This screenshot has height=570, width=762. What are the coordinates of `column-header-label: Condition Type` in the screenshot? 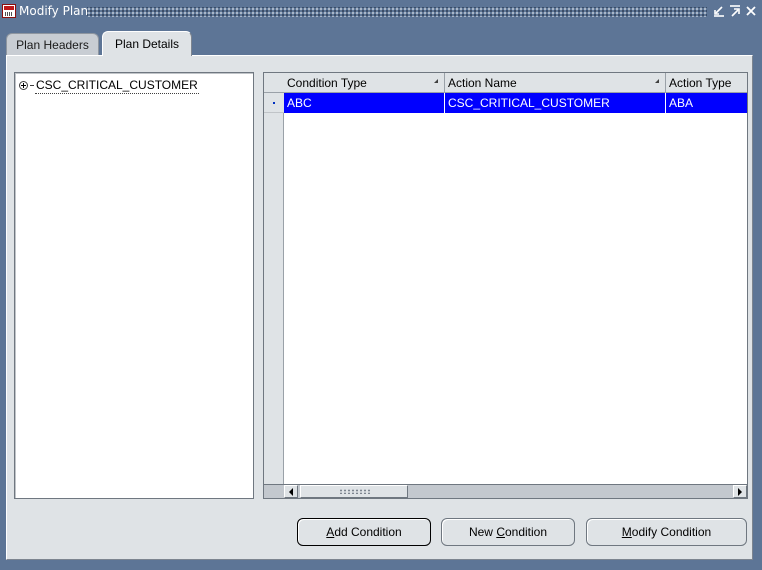 It's located at (327, 83).